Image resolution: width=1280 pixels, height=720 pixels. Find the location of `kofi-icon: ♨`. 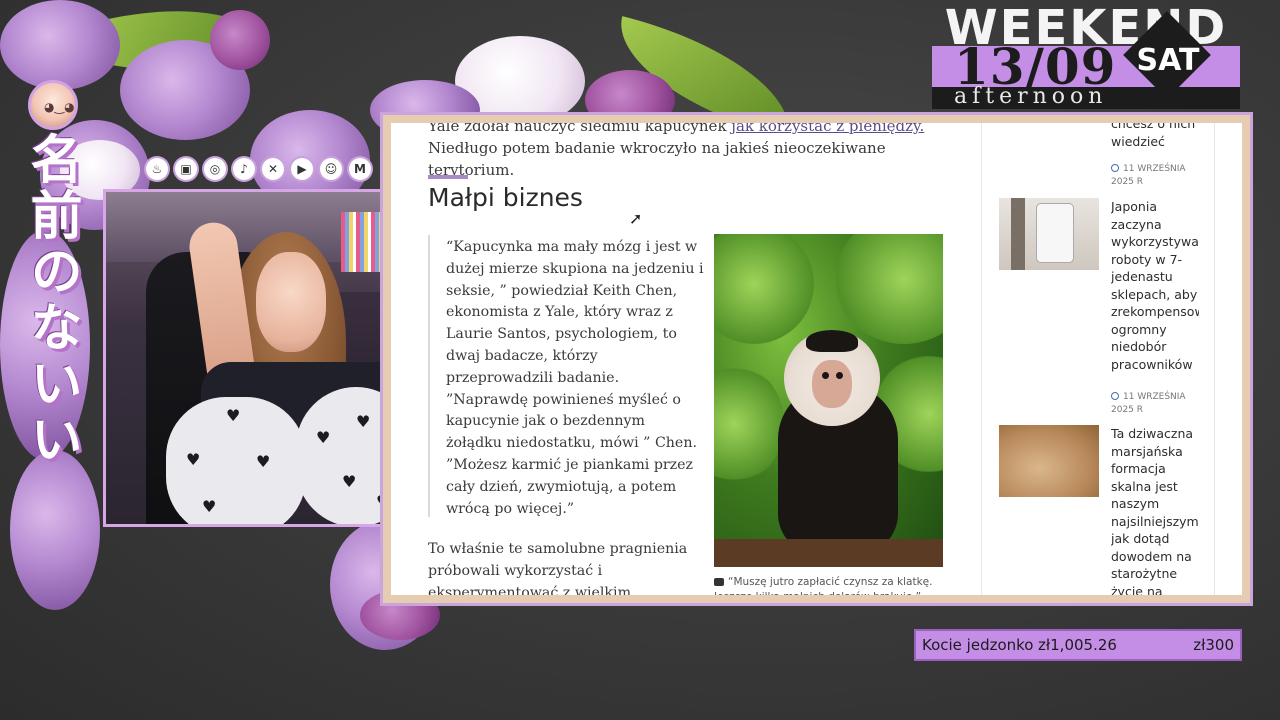

kofi-icon: ♨ is located at coordinates (157, 169).